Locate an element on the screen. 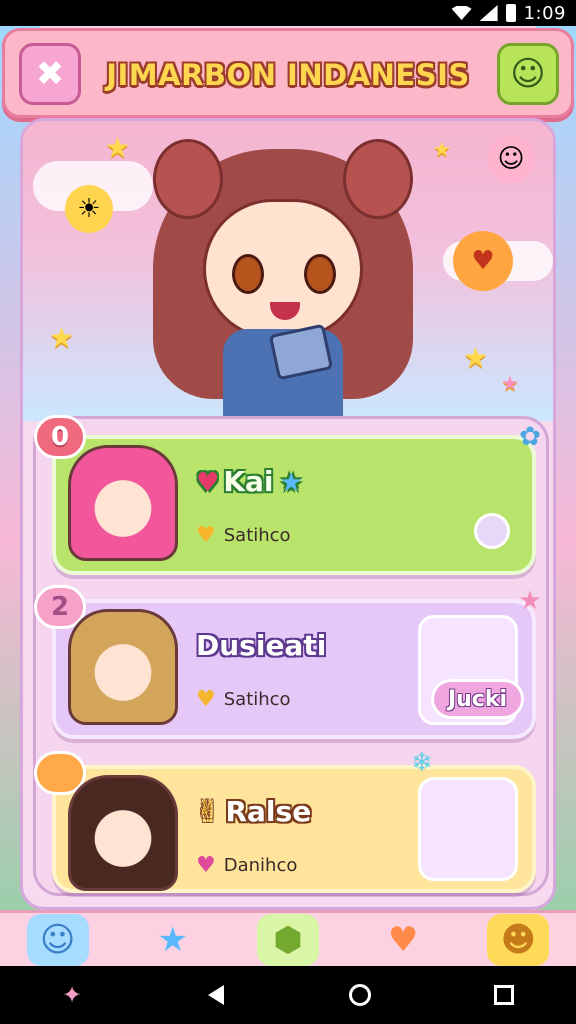 Image resolution: width=576 pixels, height=1024 pixels. home-circle-icon is located at coordinates (360, 995).